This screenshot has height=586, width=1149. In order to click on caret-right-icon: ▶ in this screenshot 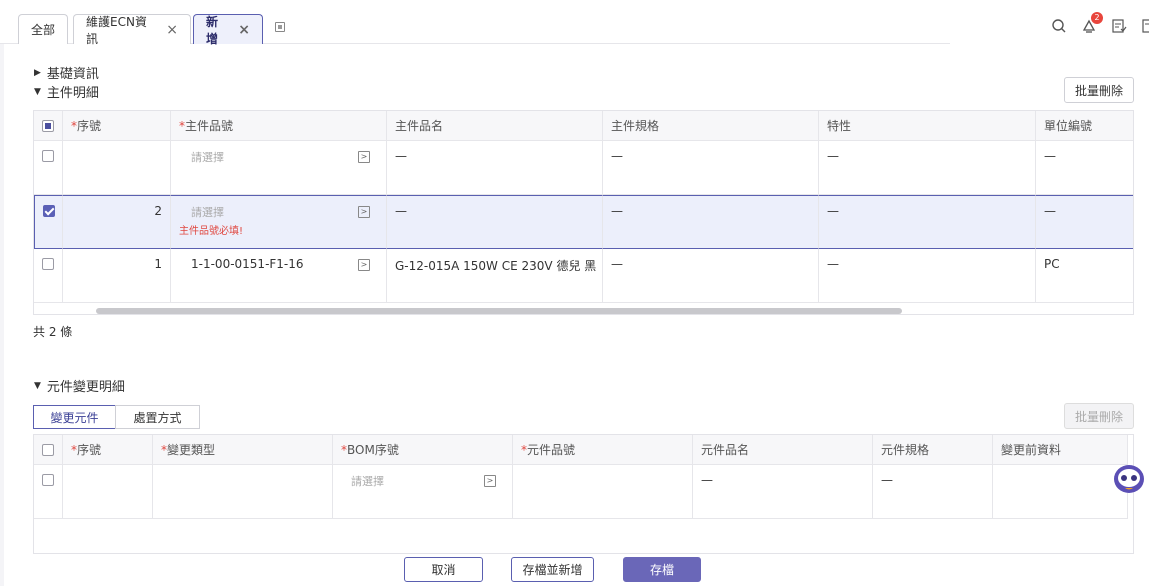, I will do `click(37, 72)`.